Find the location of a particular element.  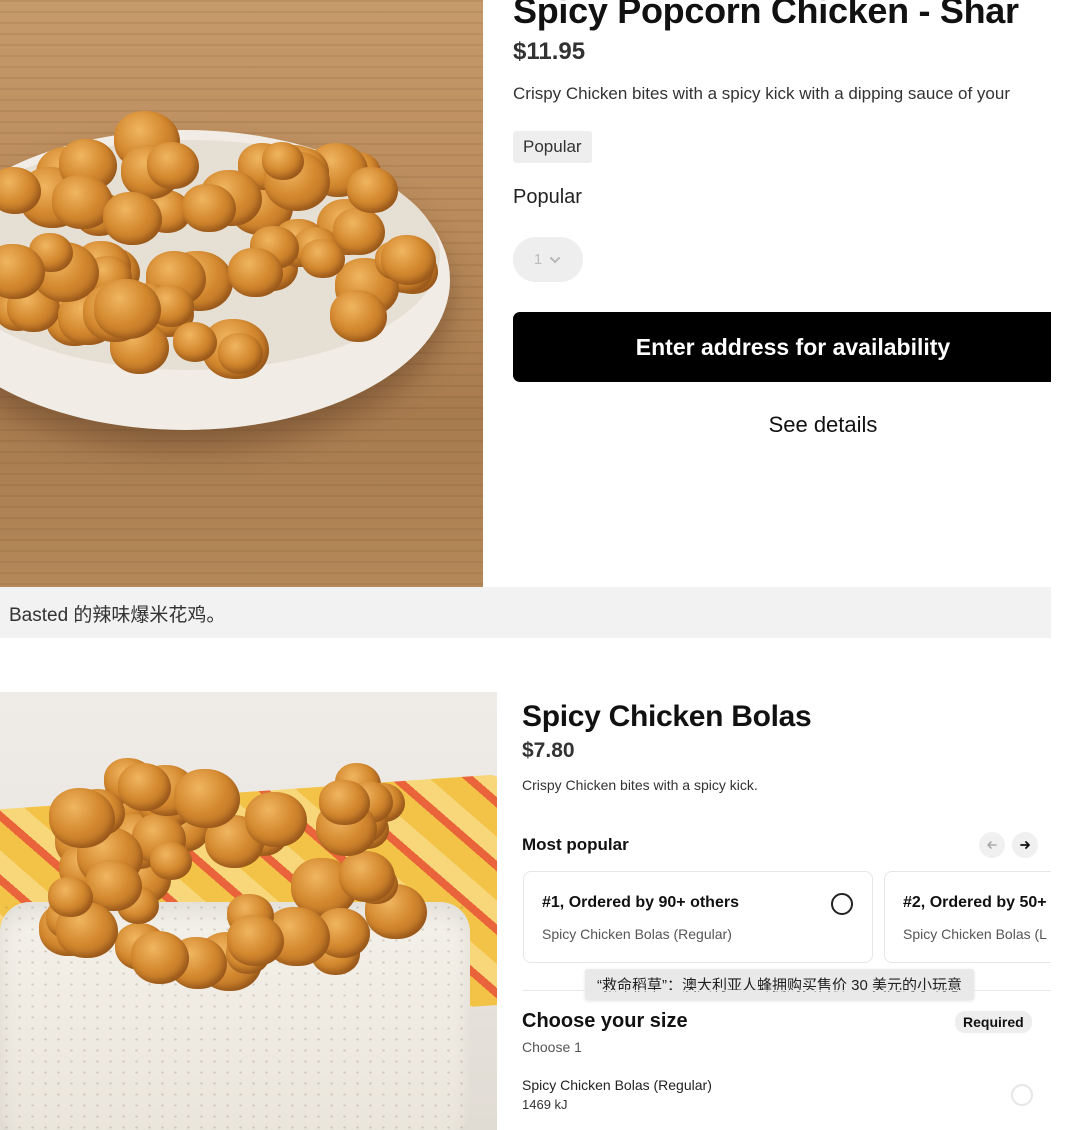

image-caption: Basted 的辣味爆米花鸡。 is located at coordinates (117, 615).